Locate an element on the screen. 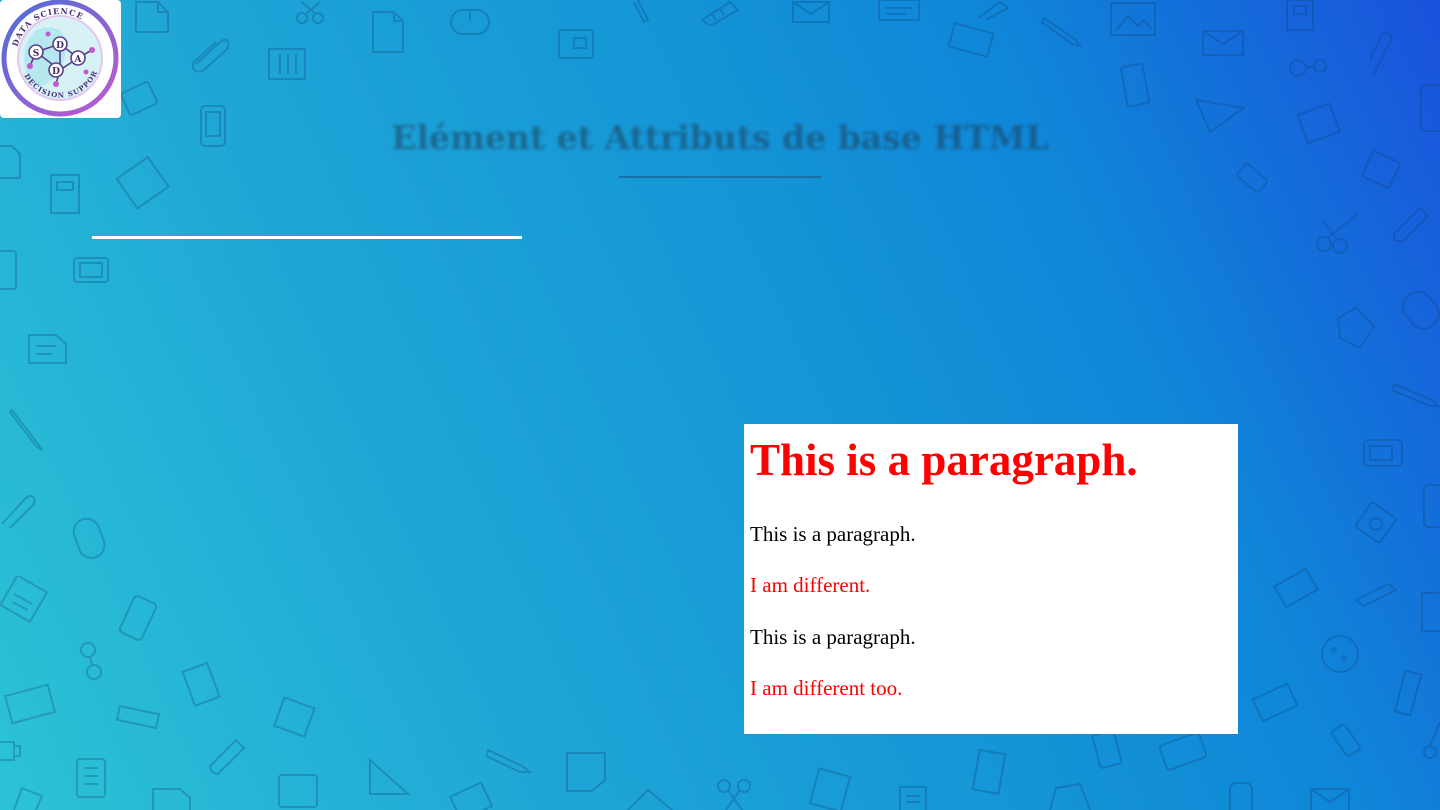 The width and height of the screenshot is (1440, 810). logo-letter-d2: D is located at coordinates (56, 72).